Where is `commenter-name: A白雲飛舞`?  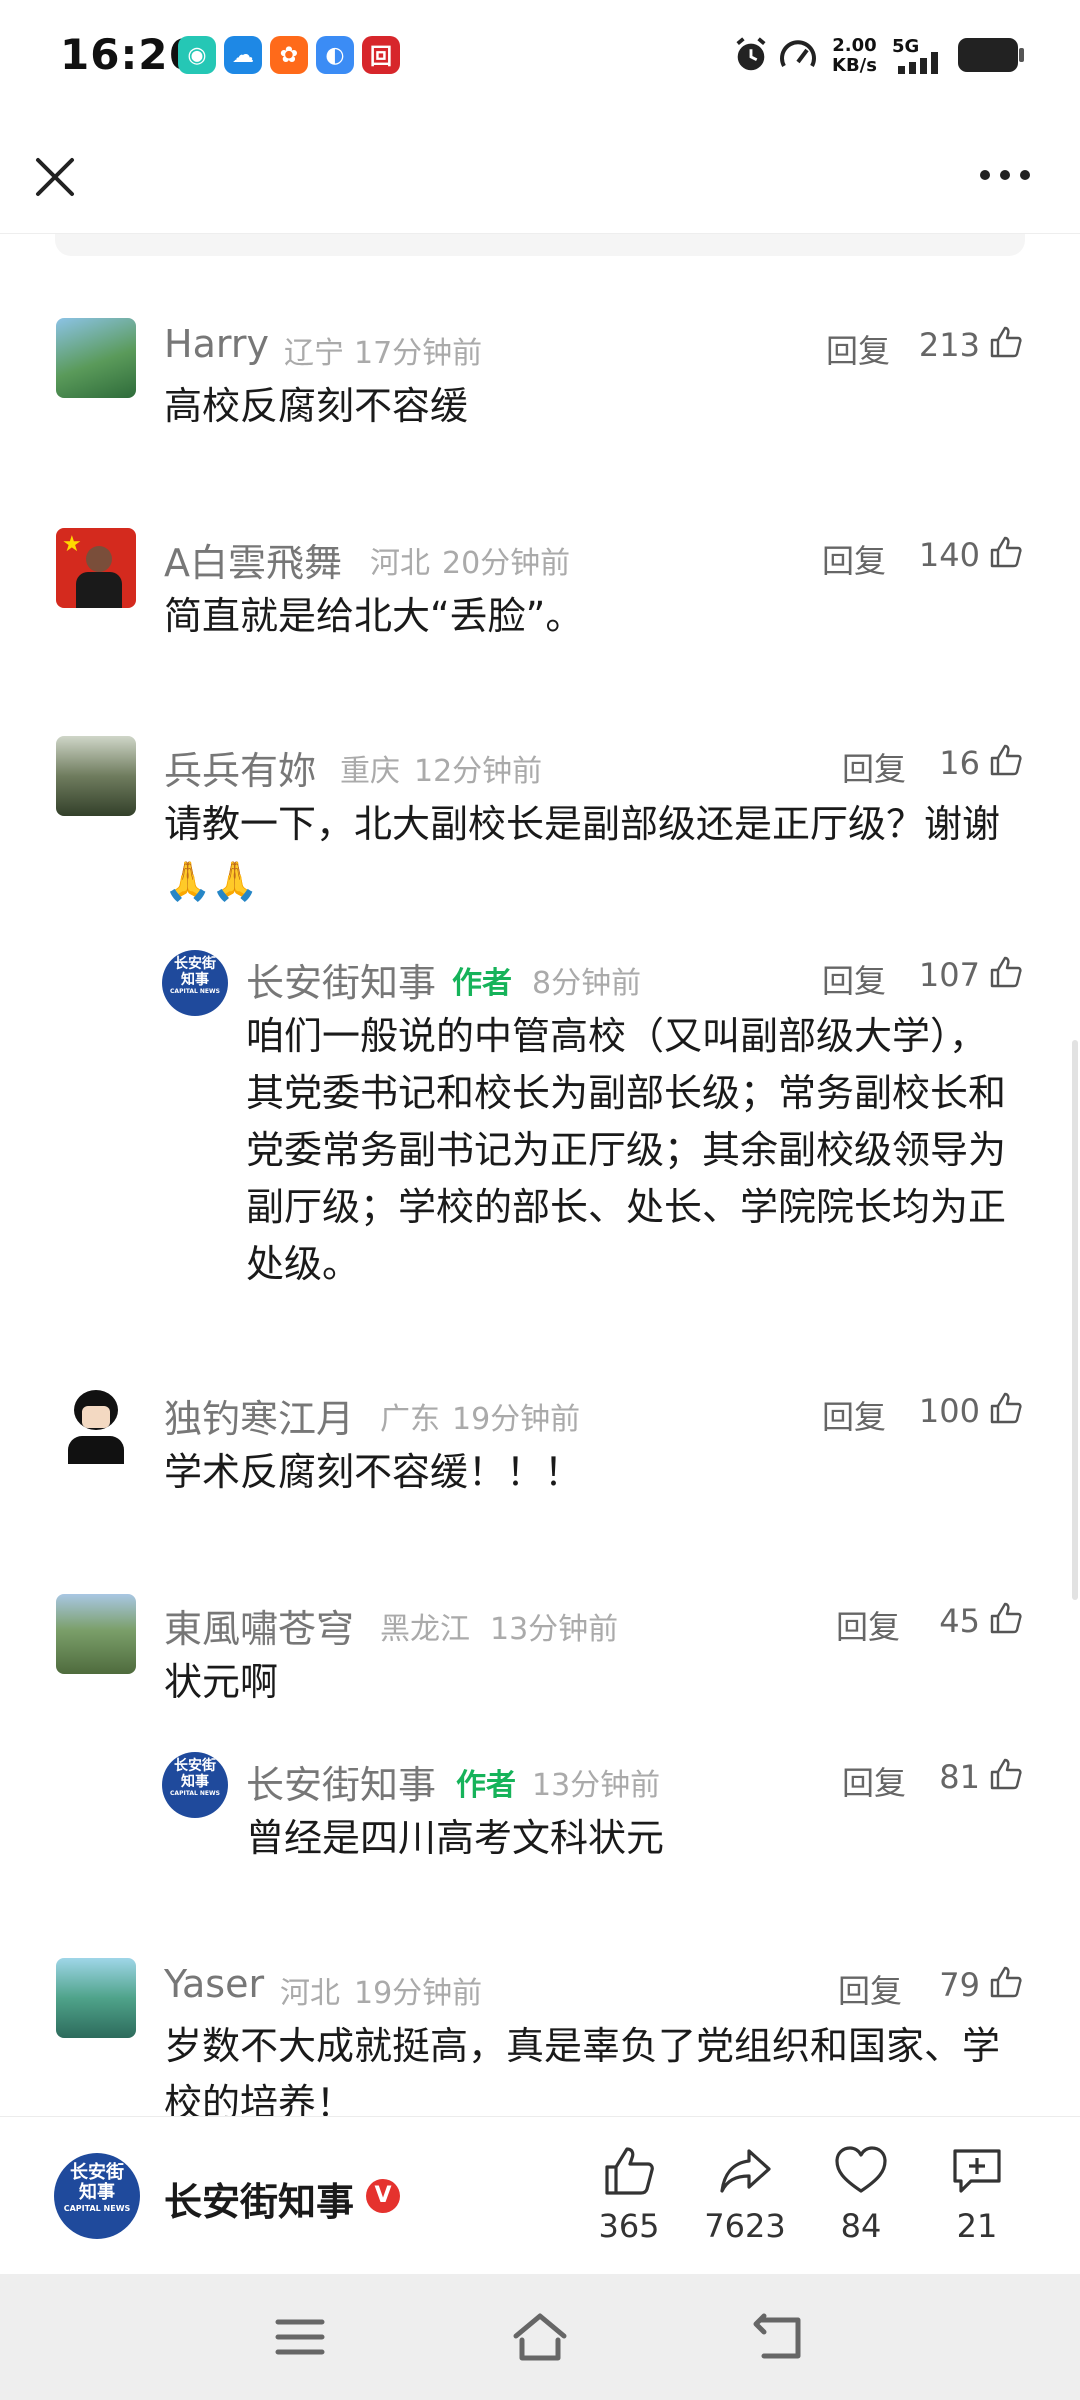
commenter-name: A白雲飛舞 is located at coordinates (253, 559).